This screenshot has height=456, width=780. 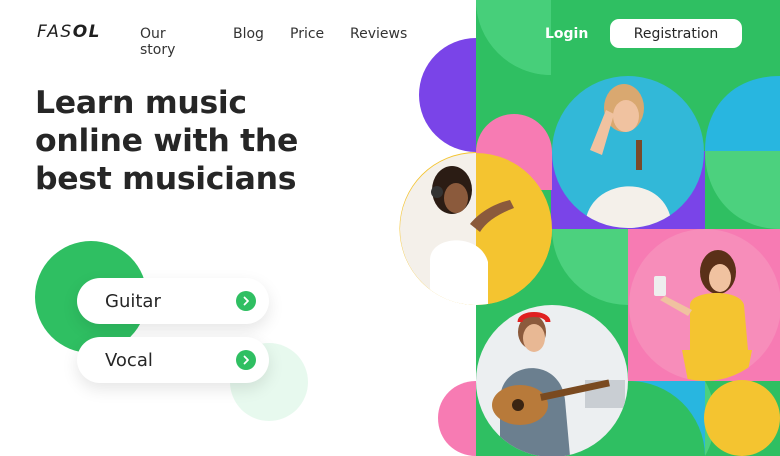 I want to click on nav-item-price: Price, so click(x=307, y=34).